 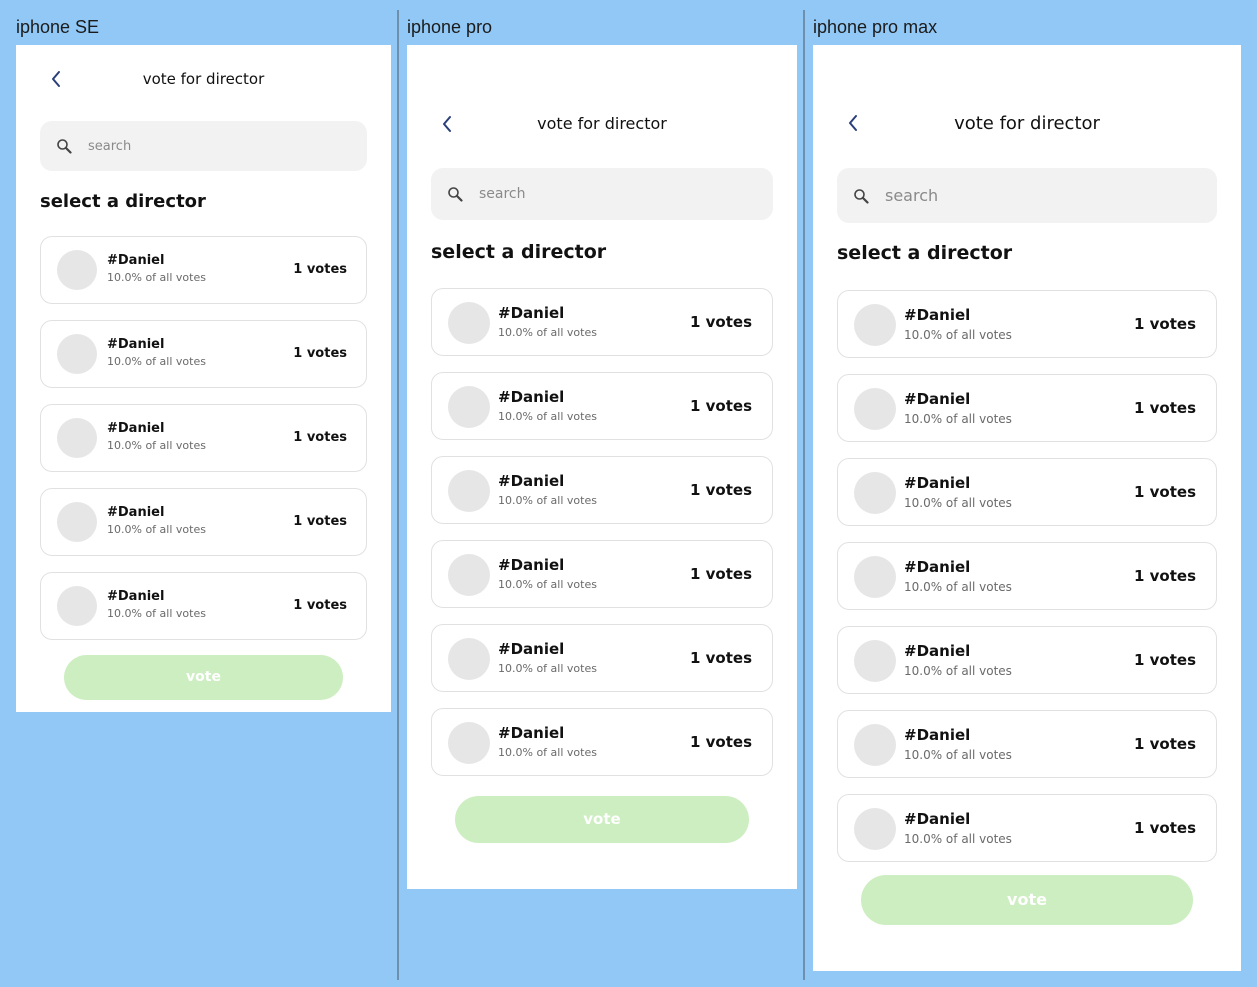 What do you see at coordinates (450, 27) in the screenshot?
I see `frame-label-iphone-pro: iphone pro` at bounding box center [450, 27].